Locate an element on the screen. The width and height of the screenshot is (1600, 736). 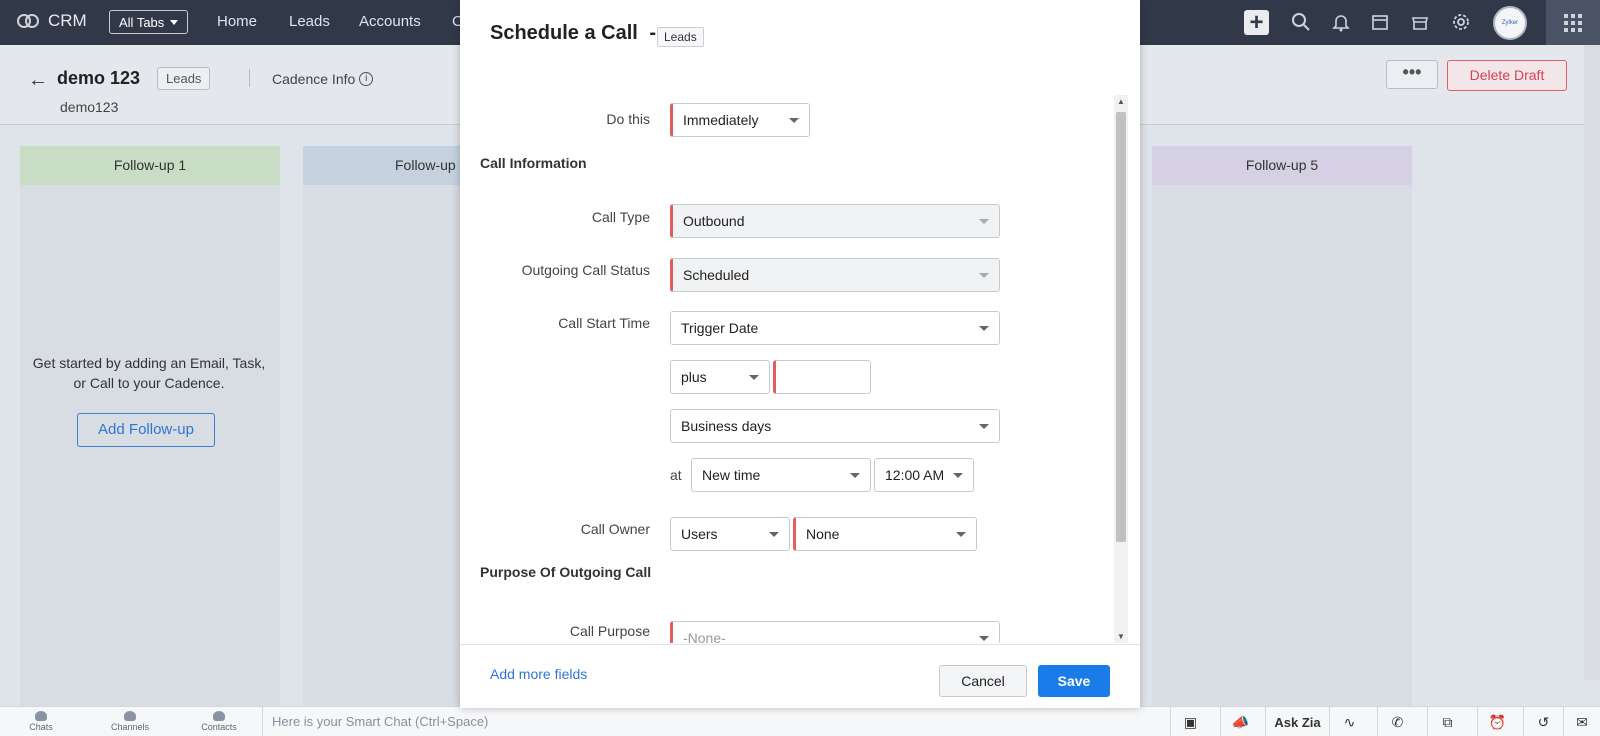
call-status-value: Scheduled is located at coordinates (716, 275).